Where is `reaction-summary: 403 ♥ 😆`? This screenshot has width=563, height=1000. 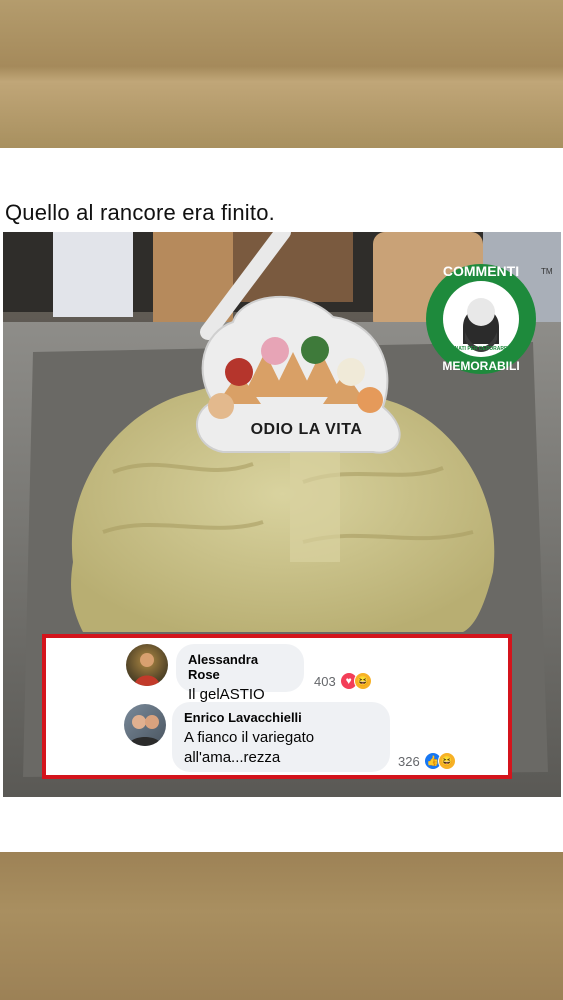 reaction-summary: 403 ♥ 😆 is located at coordinates (343, 681).